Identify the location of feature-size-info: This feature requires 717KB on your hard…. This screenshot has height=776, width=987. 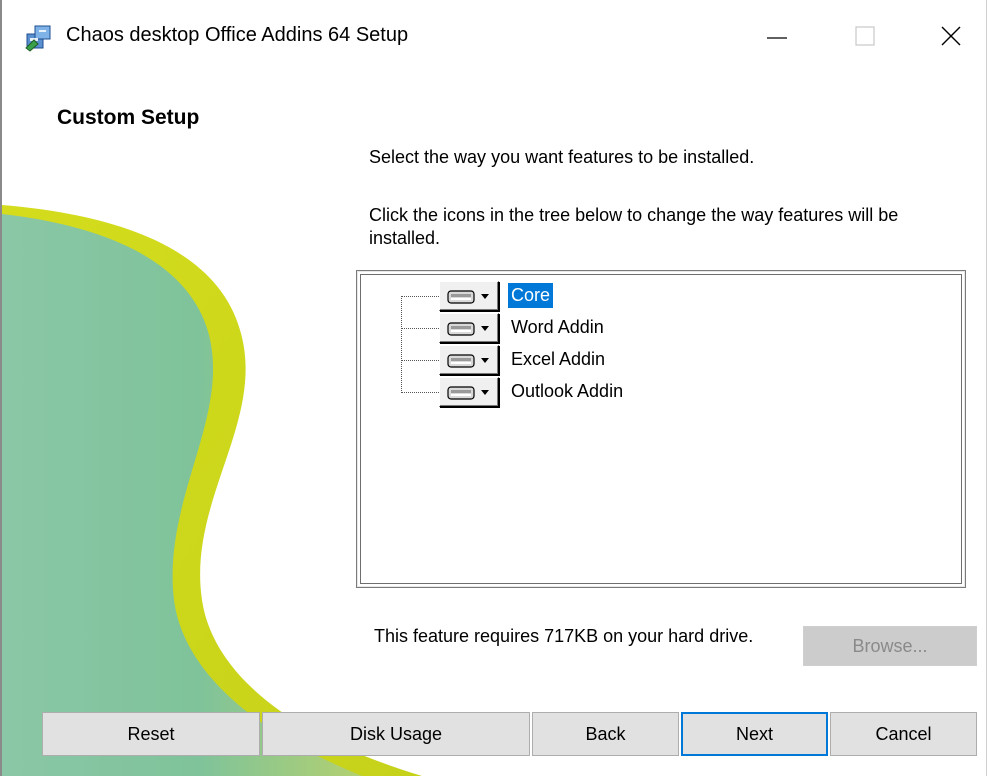
(564, 636).